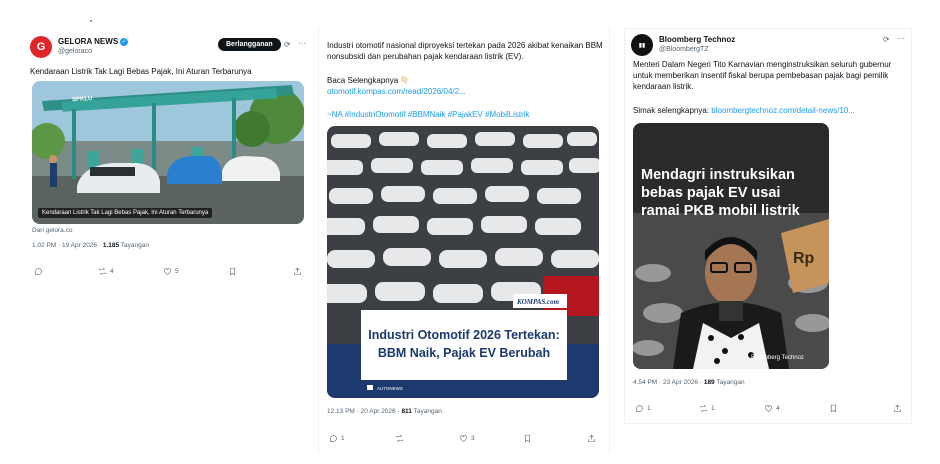 The height and width of the screenshot is (464, 940). I want to click on read-more-text: Baca Selengkapnya 👇🏻, so click(369, 80).